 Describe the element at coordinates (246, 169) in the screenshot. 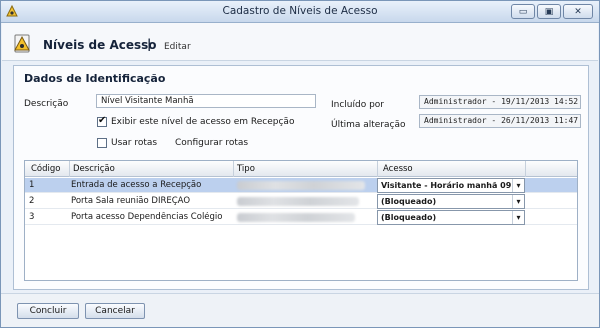

I see `column-tipo: Tipo` at that location.